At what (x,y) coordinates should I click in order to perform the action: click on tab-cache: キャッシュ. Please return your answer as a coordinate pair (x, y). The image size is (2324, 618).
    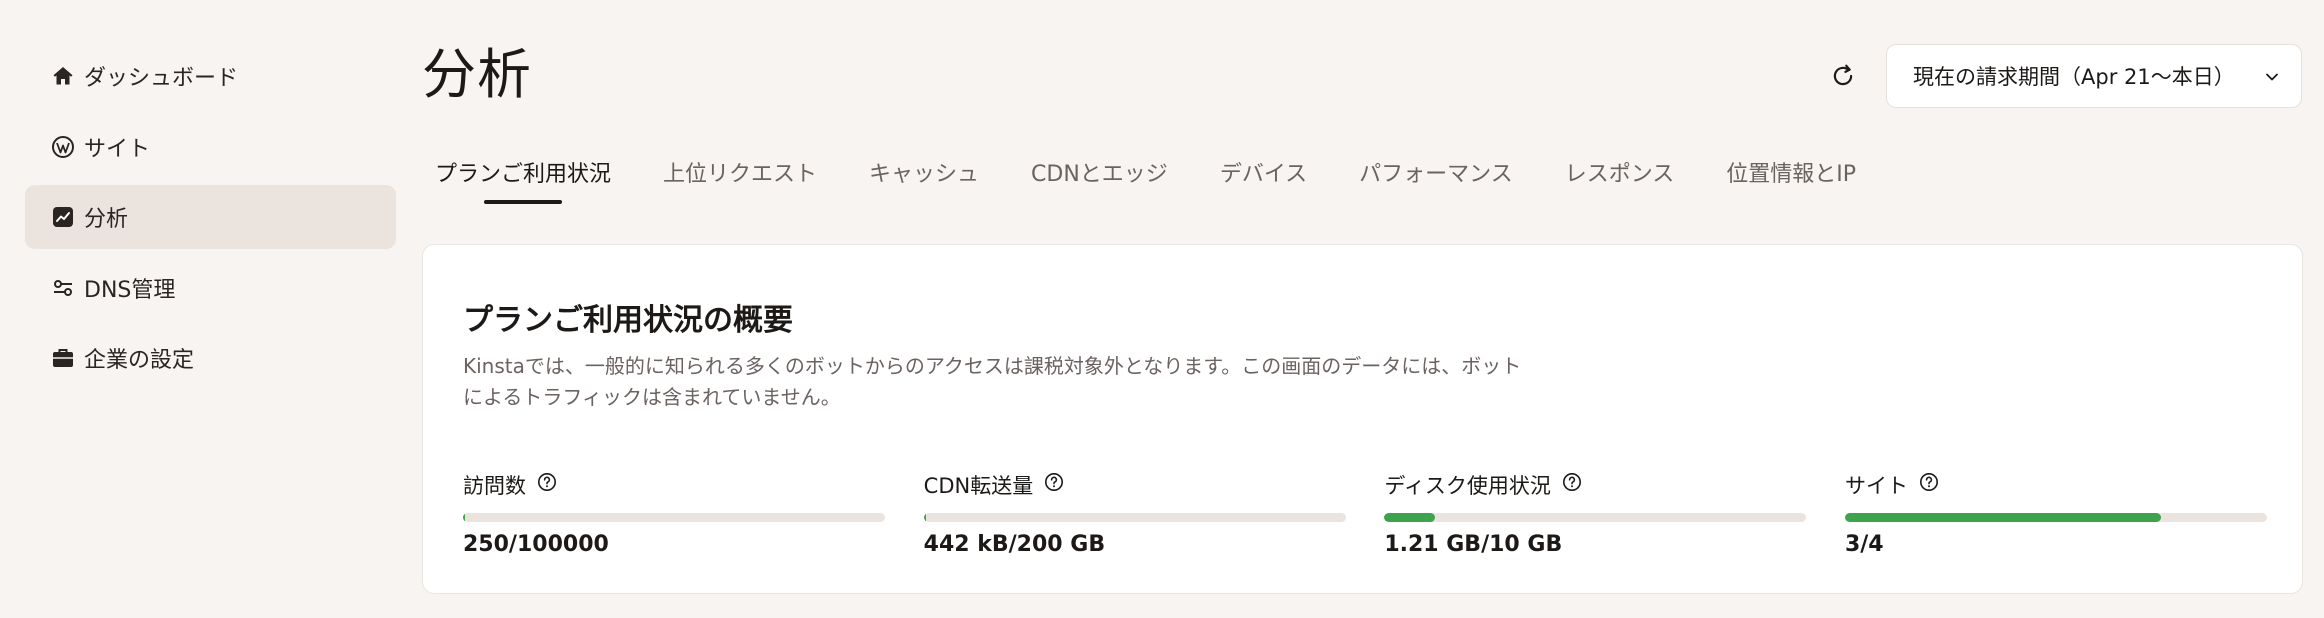
    Looking at the image, I should click on (924, 179).